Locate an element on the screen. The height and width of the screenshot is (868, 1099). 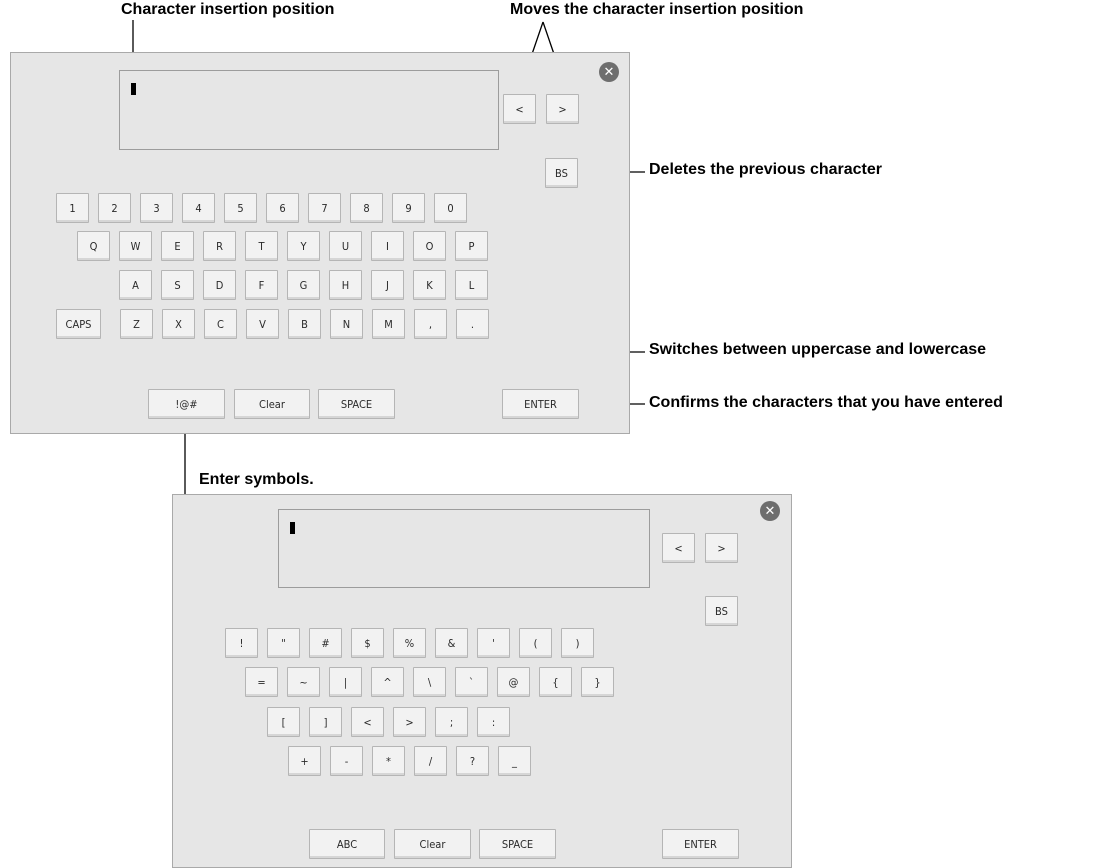
key-char: / is located at coordinates (430, 761).